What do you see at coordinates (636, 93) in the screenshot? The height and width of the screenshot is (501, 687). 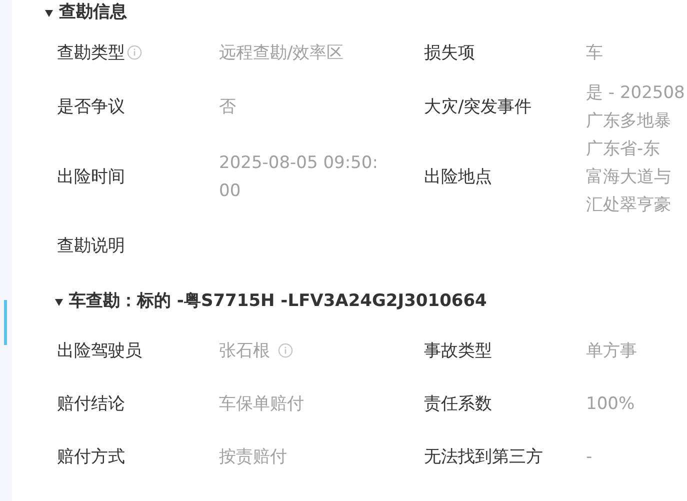 I see `field-value: 是 - 202508` at bounding box center [636, 93].